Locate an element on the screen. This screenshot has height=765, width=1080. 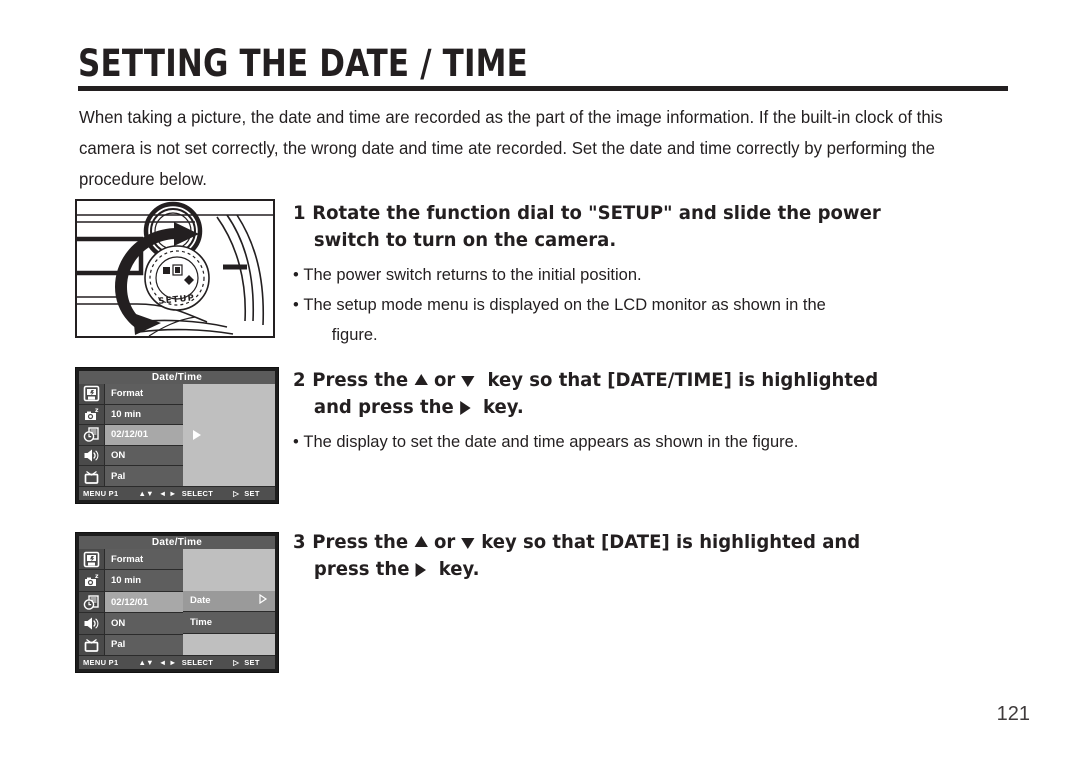
lcd1-footer-updown: ▲▼ is located at coordinates (146, 493).